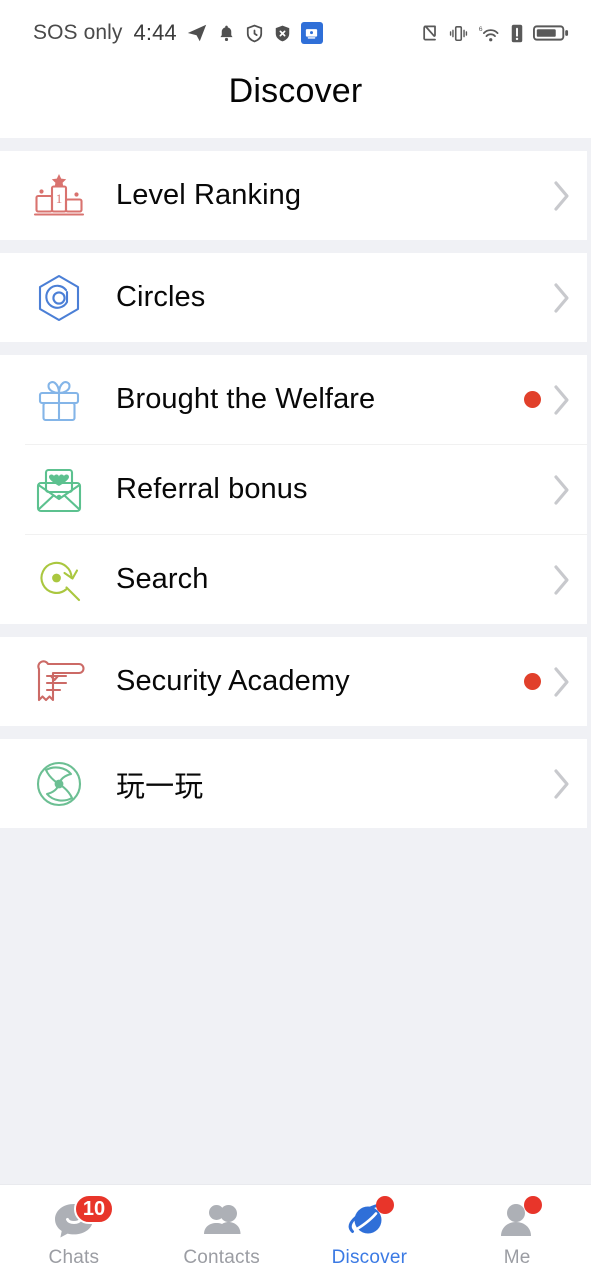 Image resolution: width=591 pixels, height=1280 pixels. What do you see at coordinates (162, 579) in the screenshot?
I see `list-item-label: Search` at bounding box center [162, 579].